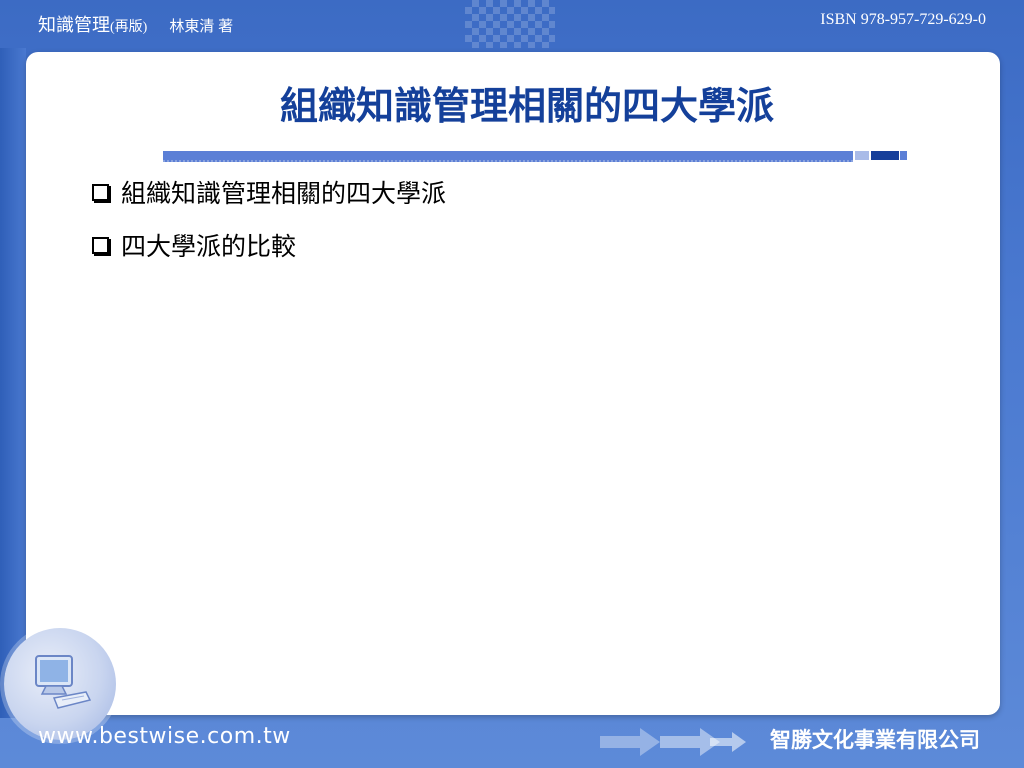 The height and width of the screenshot is (768, 1024). I want to click on bullet-text: 四大學派的比較, so click(209, 247).